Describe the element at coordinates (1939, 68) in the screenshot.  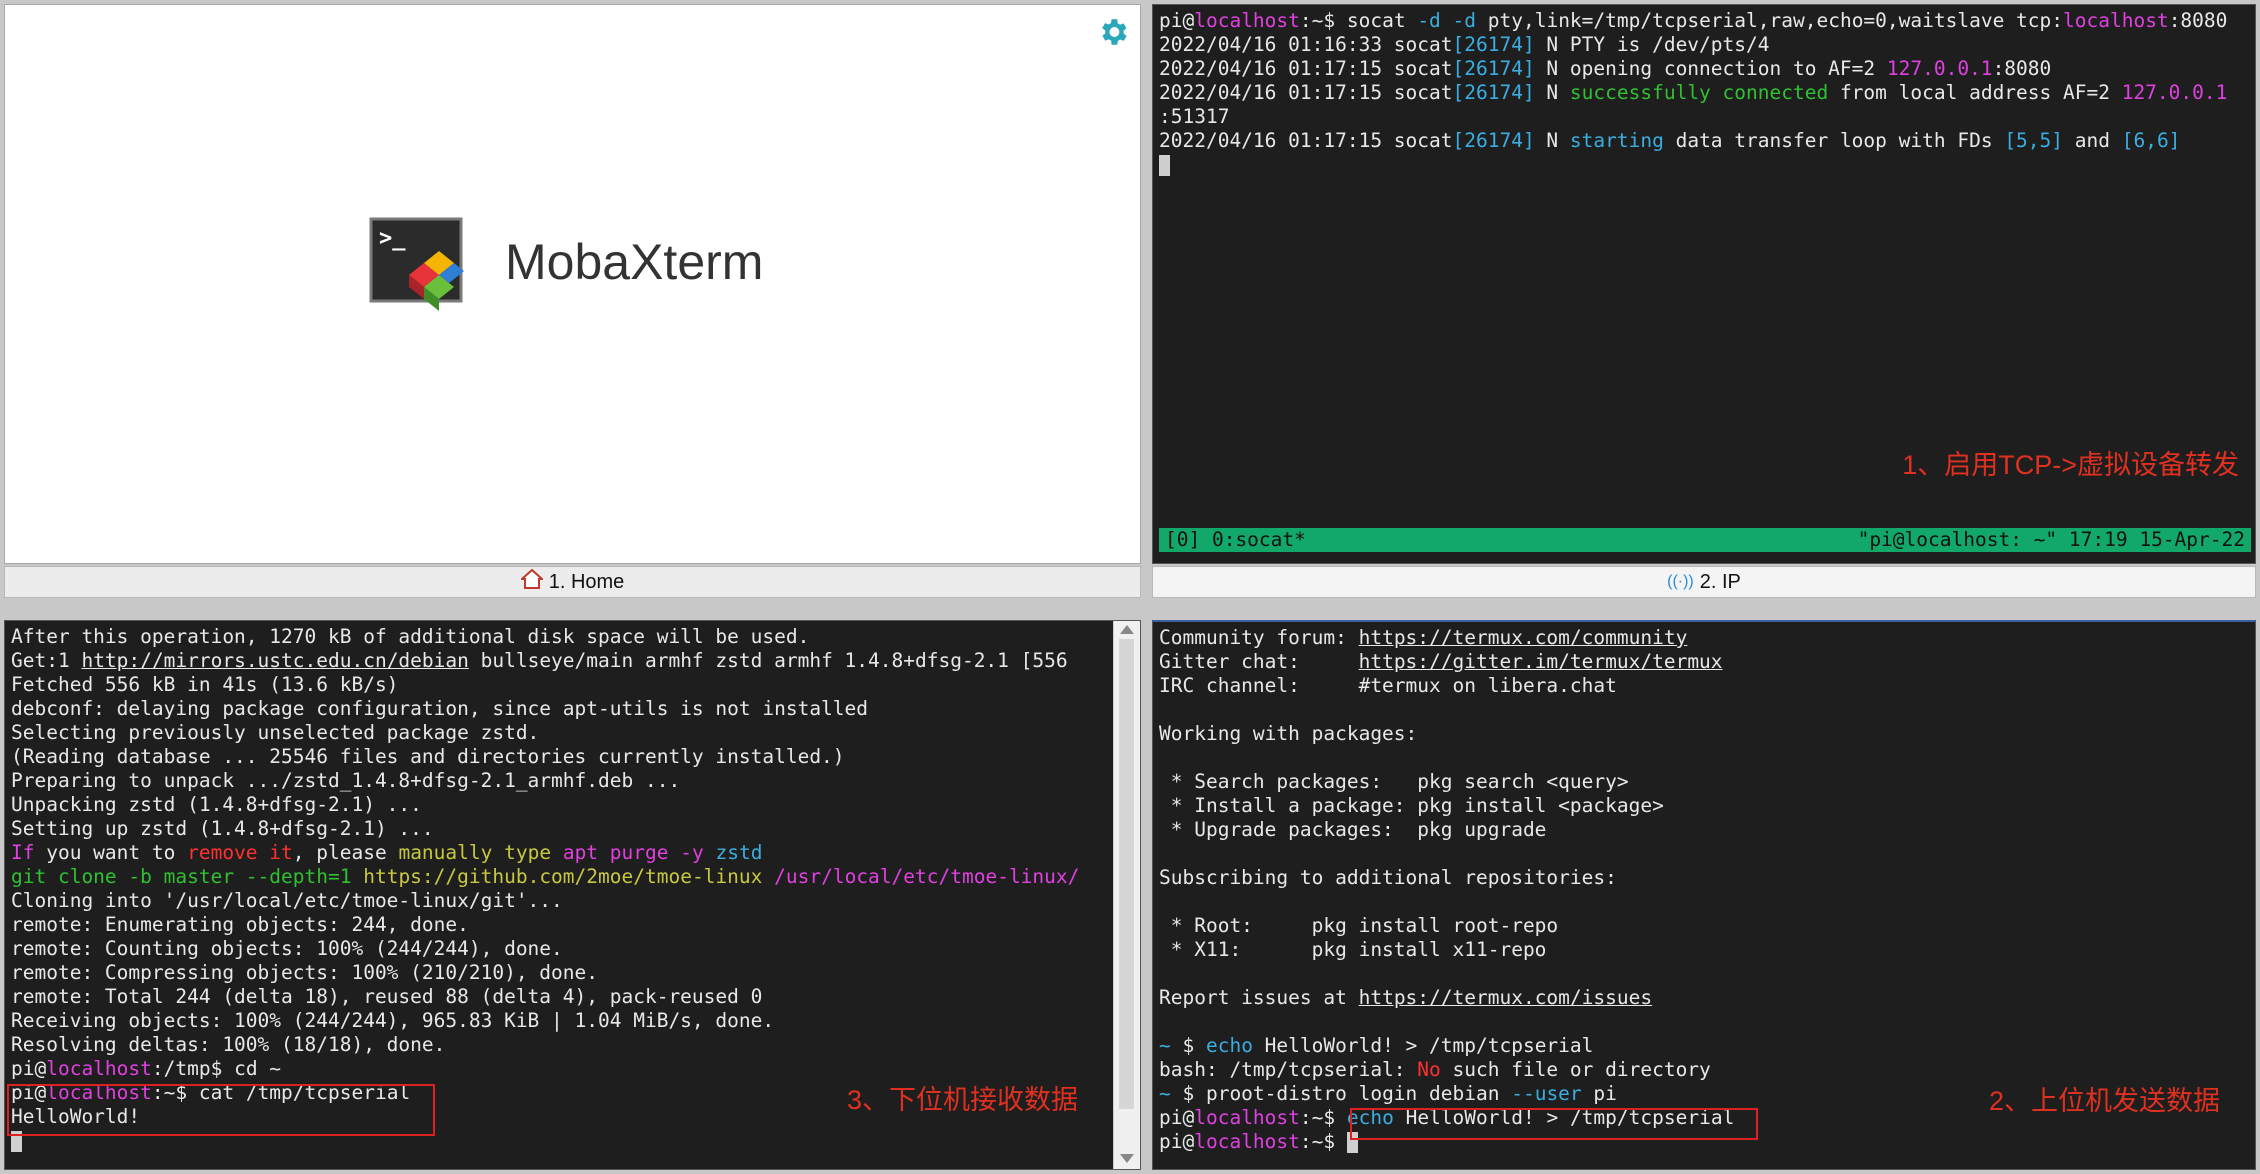
I see `terminal-text: 127.0.0.1` at that location.